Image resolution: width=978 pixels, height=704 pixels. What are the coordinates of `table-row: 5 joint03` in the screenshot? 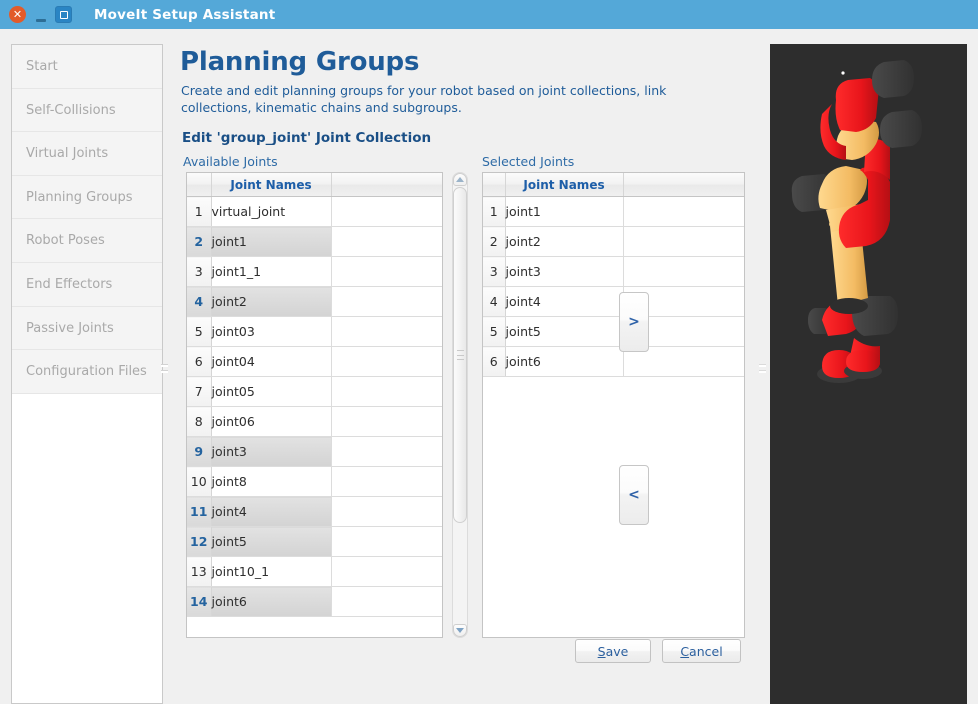 It's located at (314, 331).